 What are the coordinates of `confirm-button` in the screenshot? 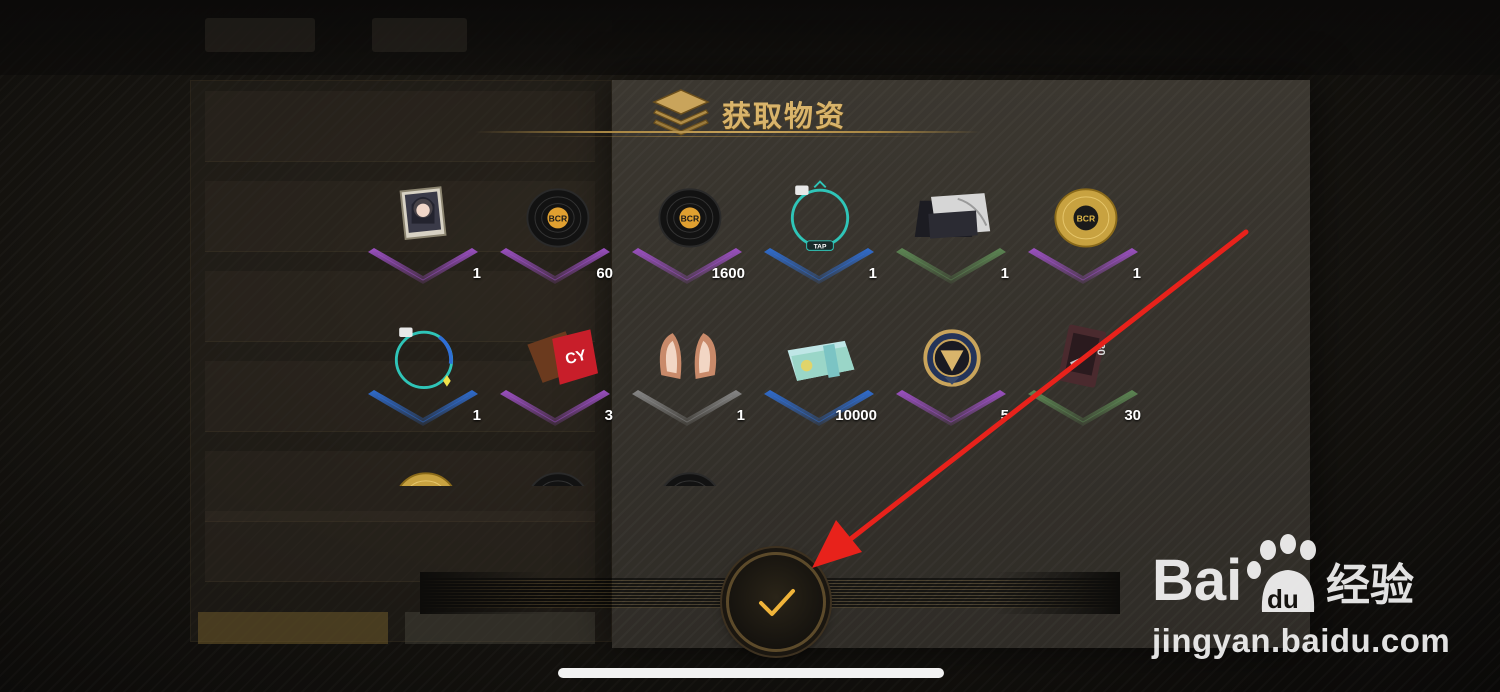 It's located at (776, 602).